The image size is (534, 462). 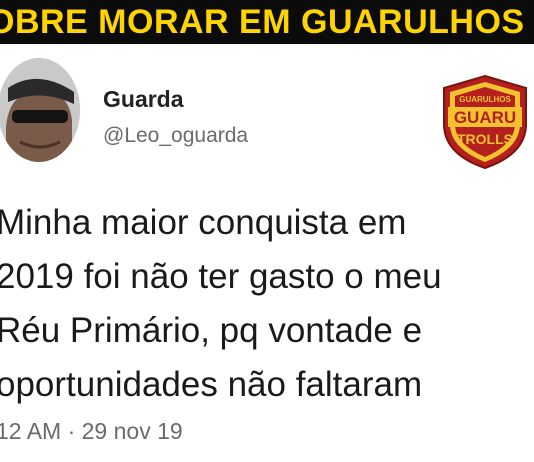 I want to click on avatar, so click(x=40, y=110).